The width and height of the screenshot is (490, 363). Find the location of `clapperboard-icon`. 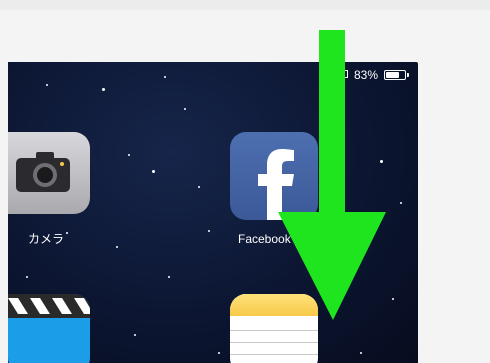

clapperboard-icon is located at coordinates (49, 306).